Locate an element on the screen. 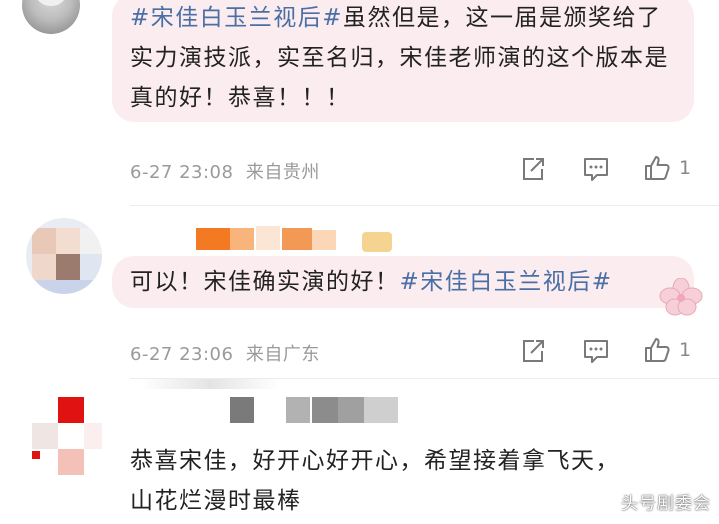 Image resolution: width=719 pixels, height=524 pixels. comment-text-line: 山花烂漫时最棒 is located at coordinates (216, 501).